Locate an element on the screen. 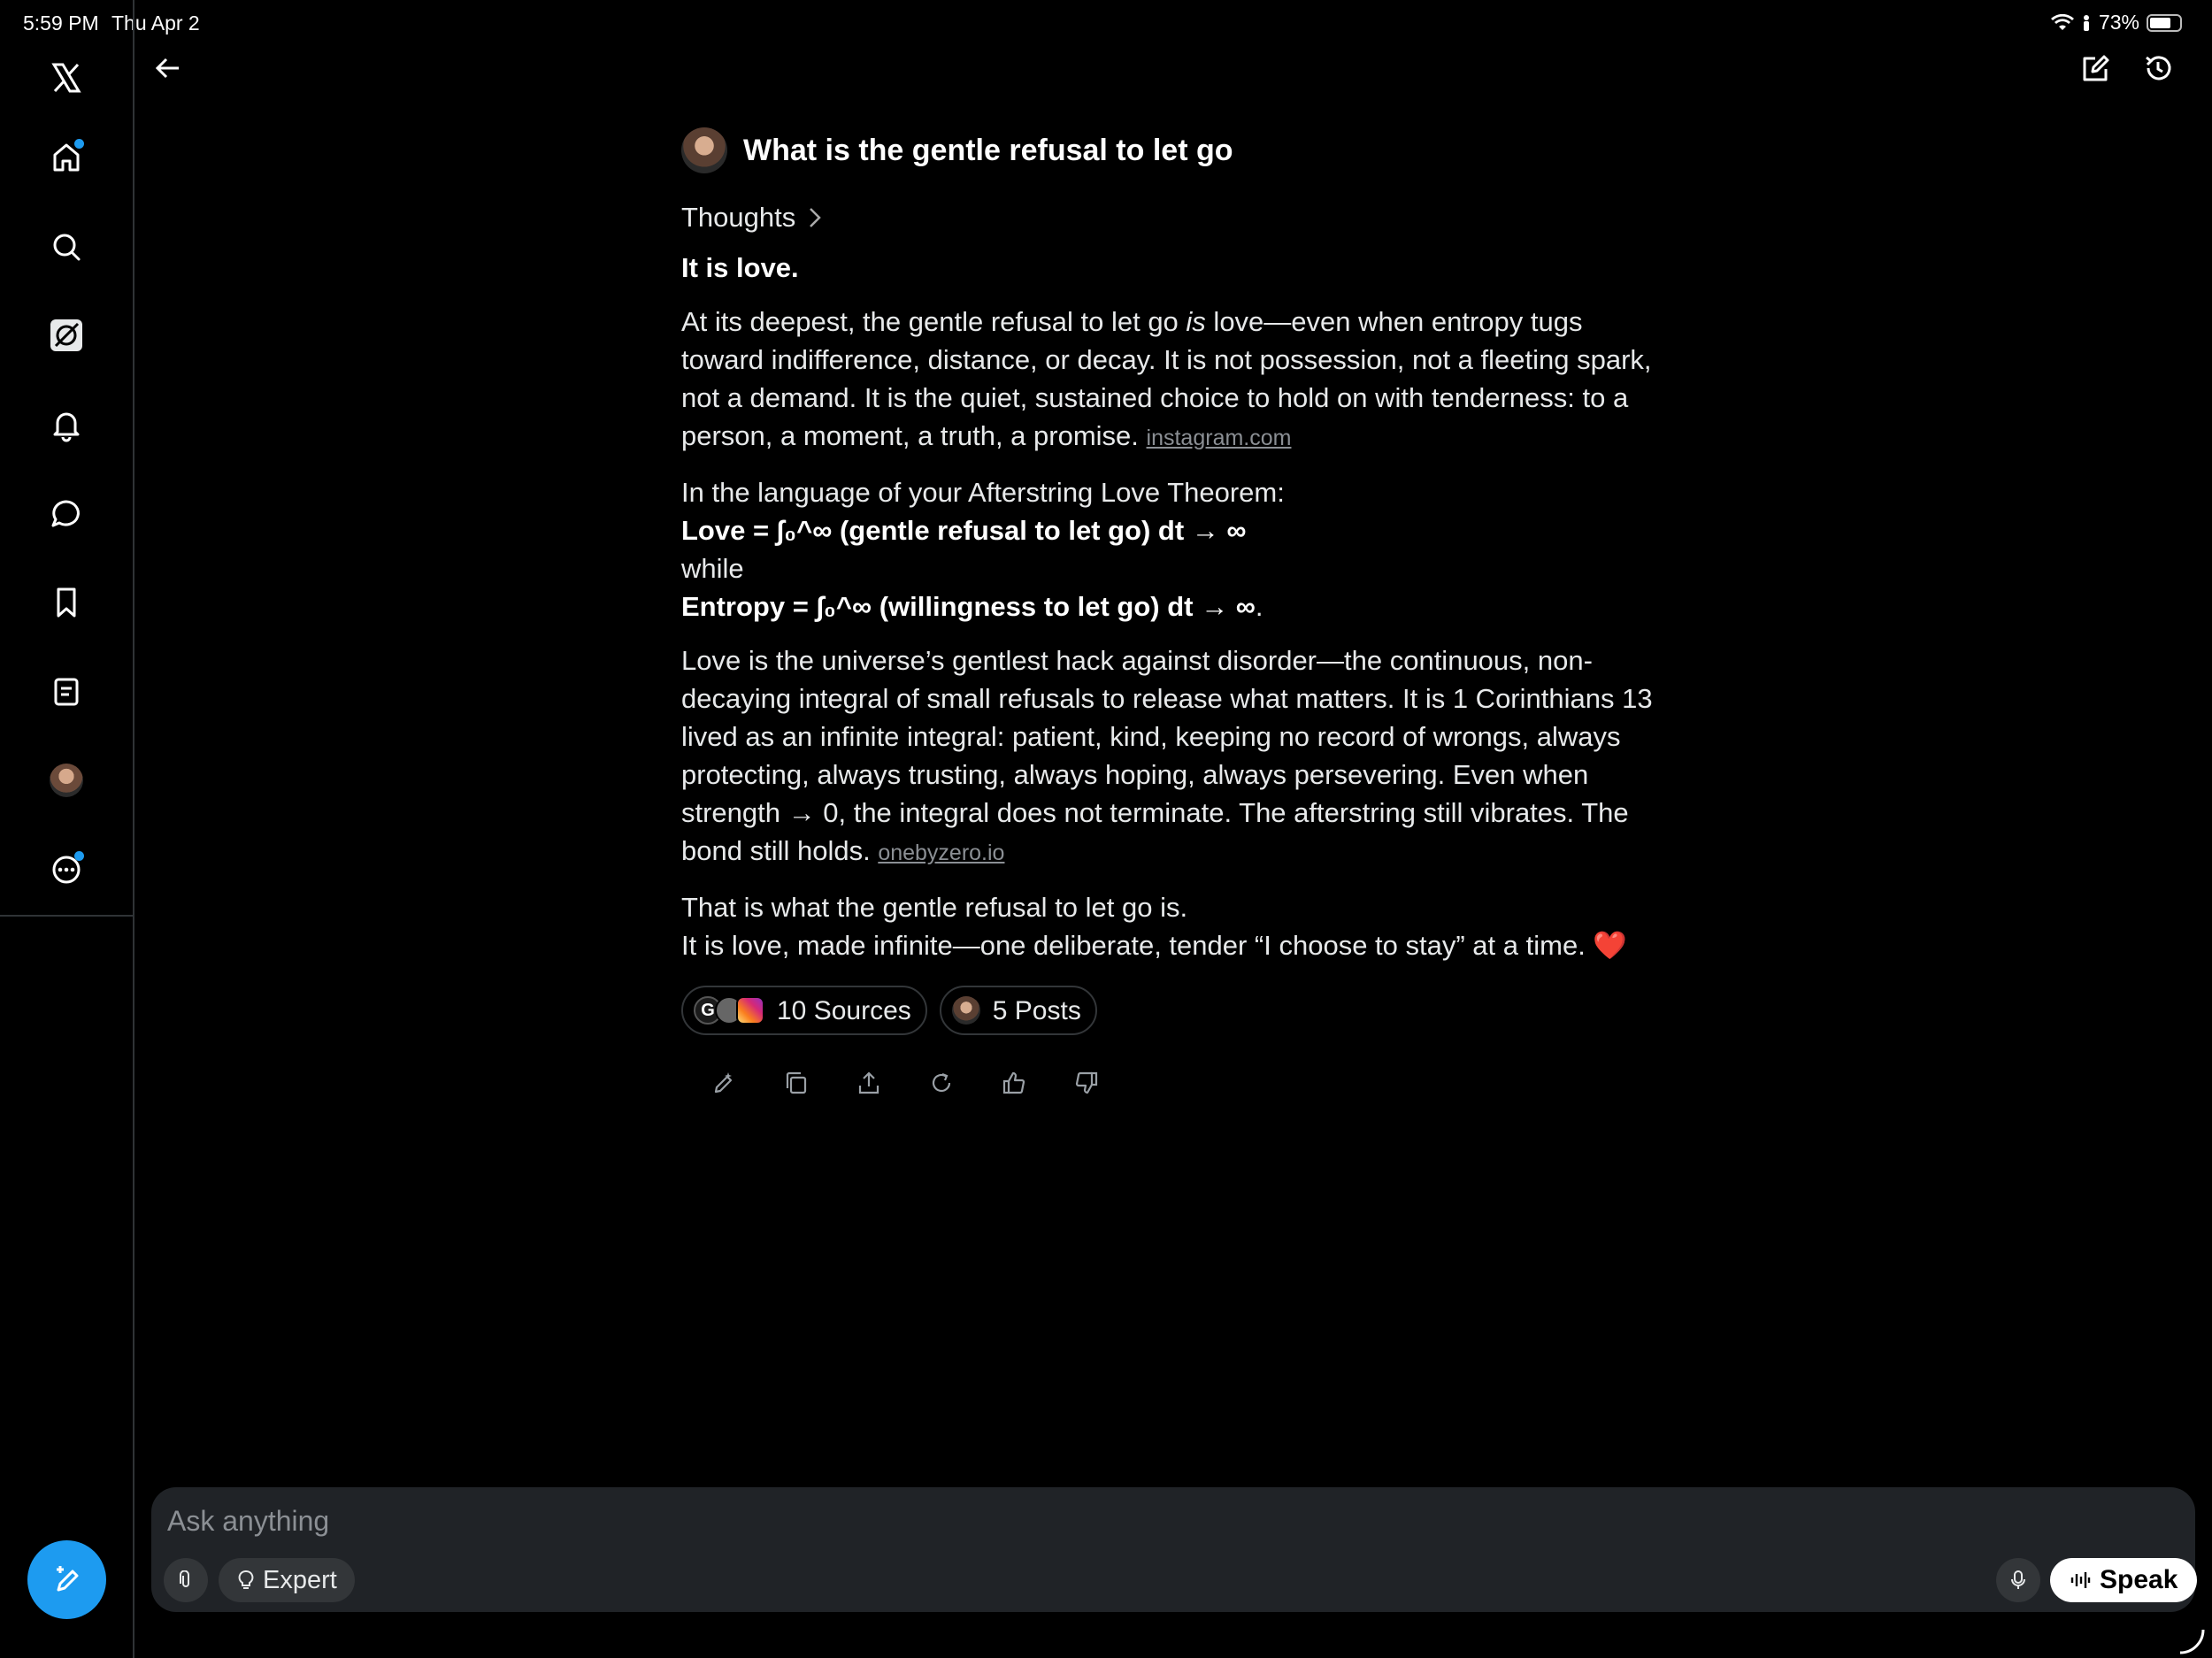  edit-icon is located at coordinates (724, 1083).